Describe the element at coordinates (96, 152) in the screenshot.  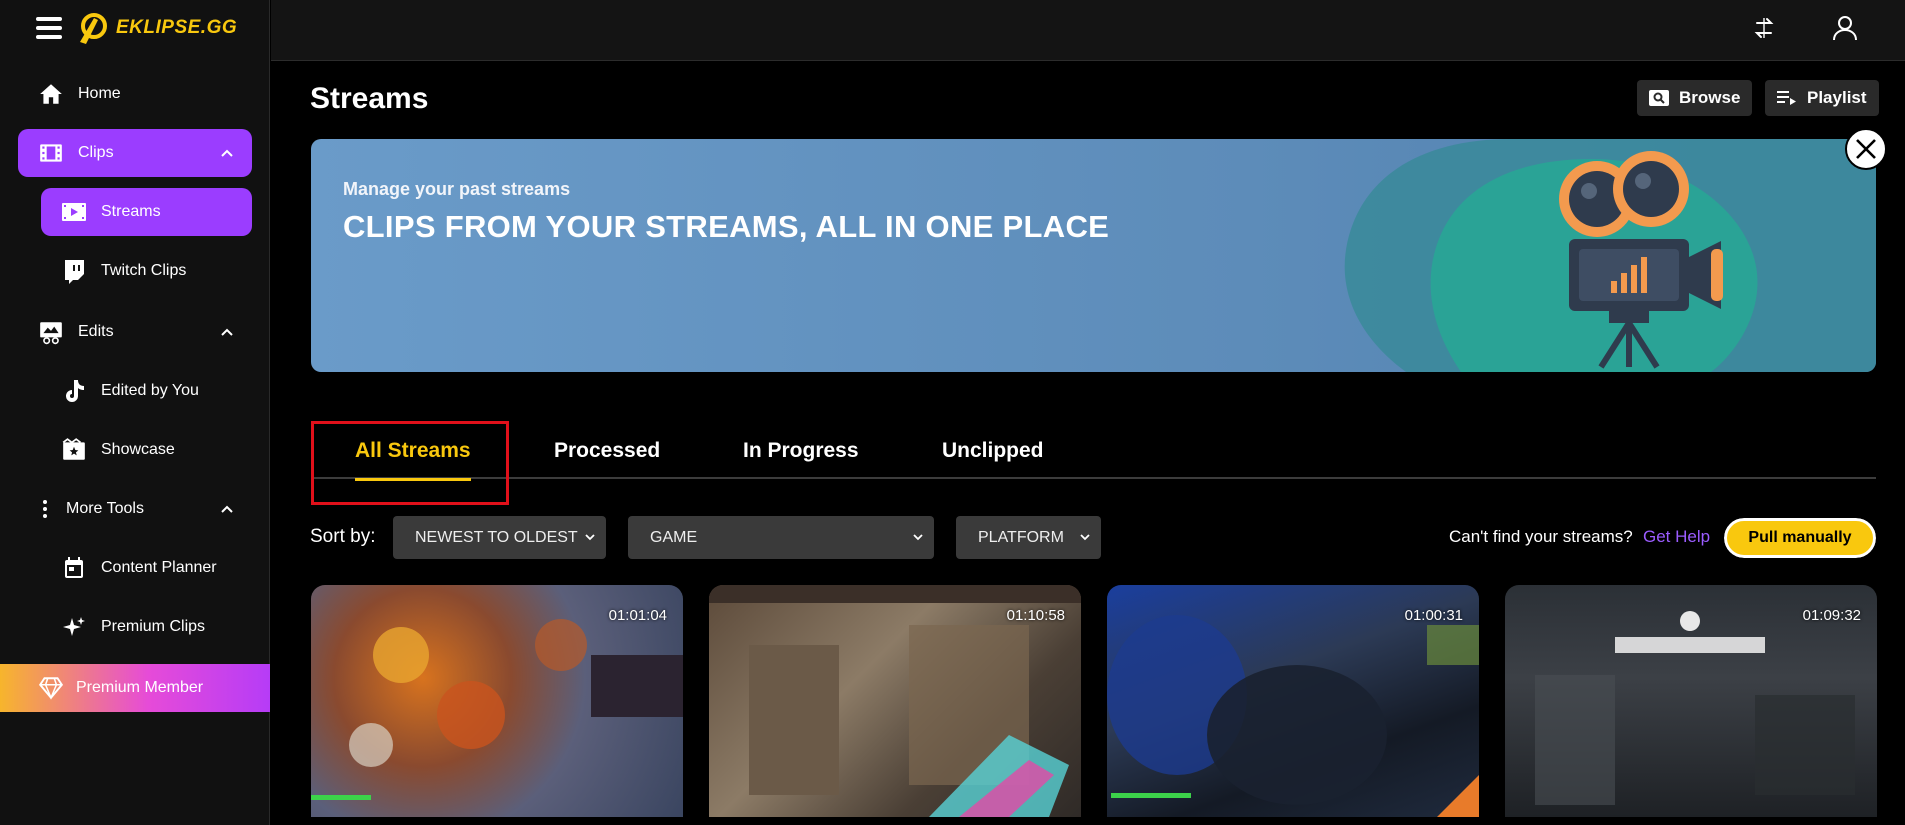
I see `sidebar-item-label: Clips` at that location.